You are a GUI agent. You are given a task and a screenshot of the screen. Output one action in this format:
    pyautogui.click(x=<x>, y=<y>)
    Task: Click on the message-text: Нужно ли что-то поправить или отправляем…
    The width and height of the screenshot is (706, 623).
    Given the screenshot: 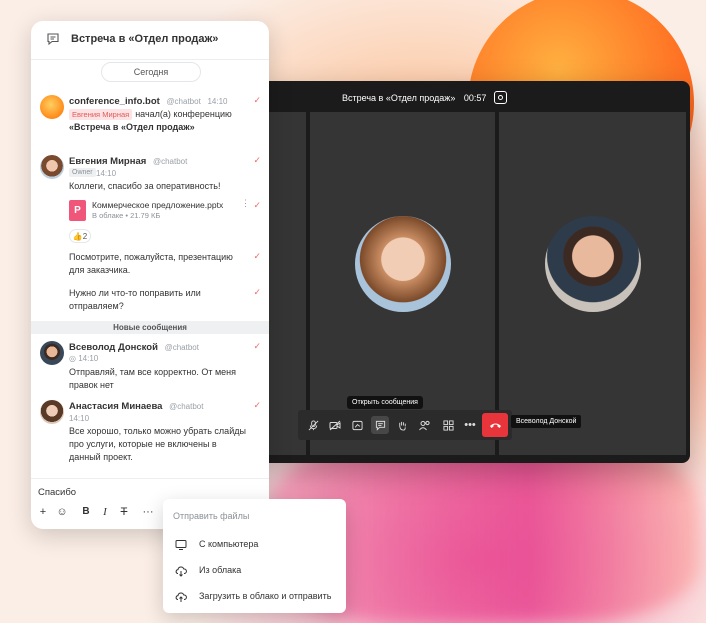 What is the action you would take?
    pyautogui.click(x=135, y=299)
    